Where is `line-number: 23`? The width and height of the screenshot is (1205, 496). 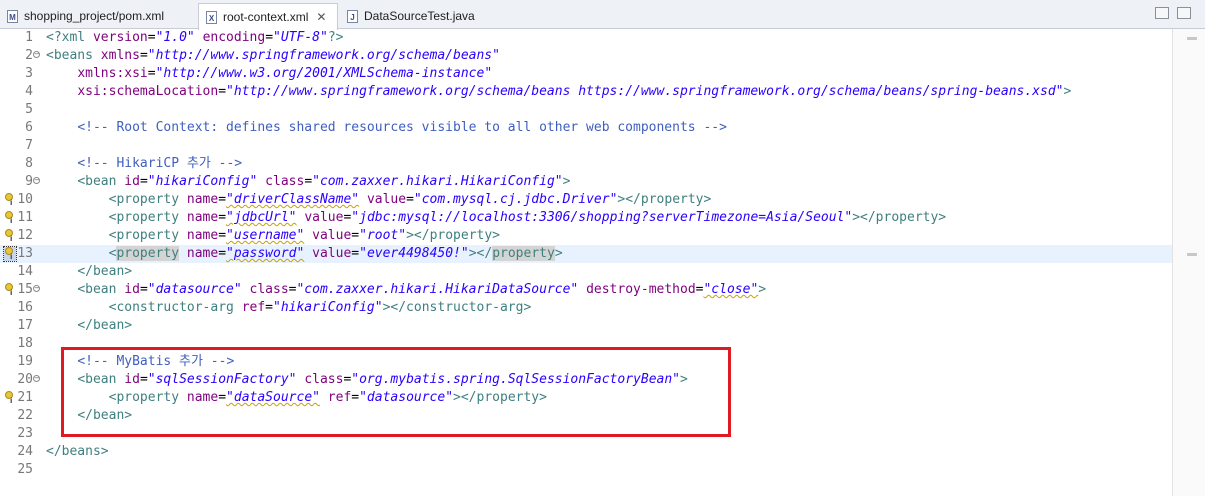
line-number: 23 is located at coordinates (25, 433).